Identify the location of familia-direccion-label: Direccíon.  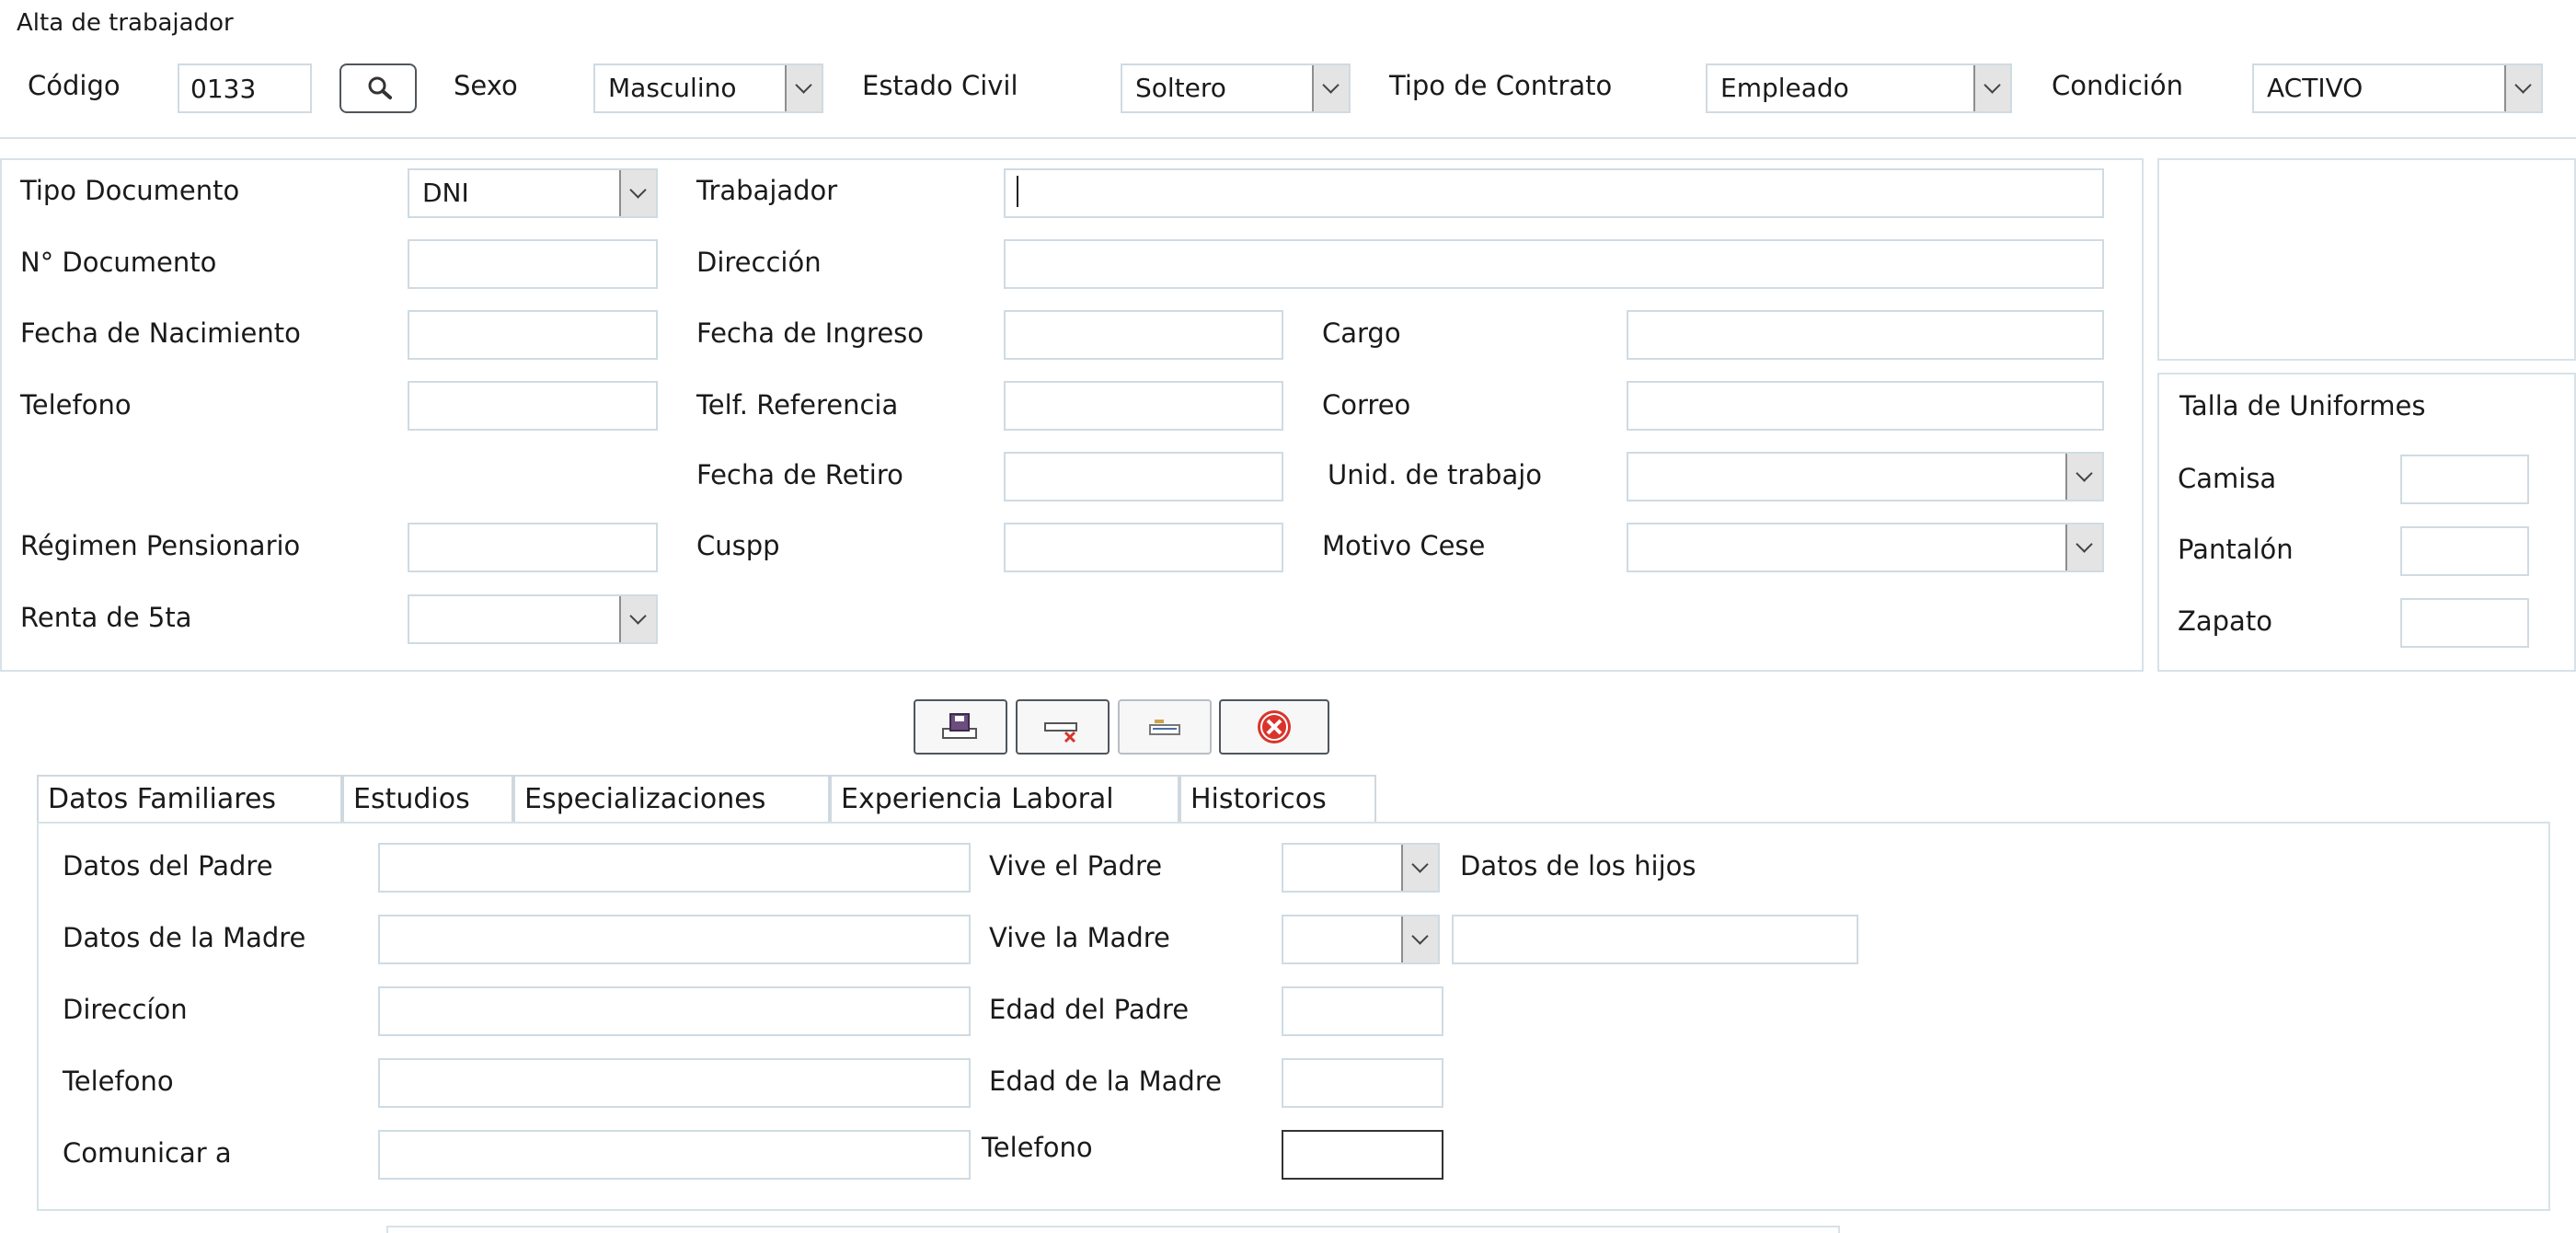
(126, 1010).